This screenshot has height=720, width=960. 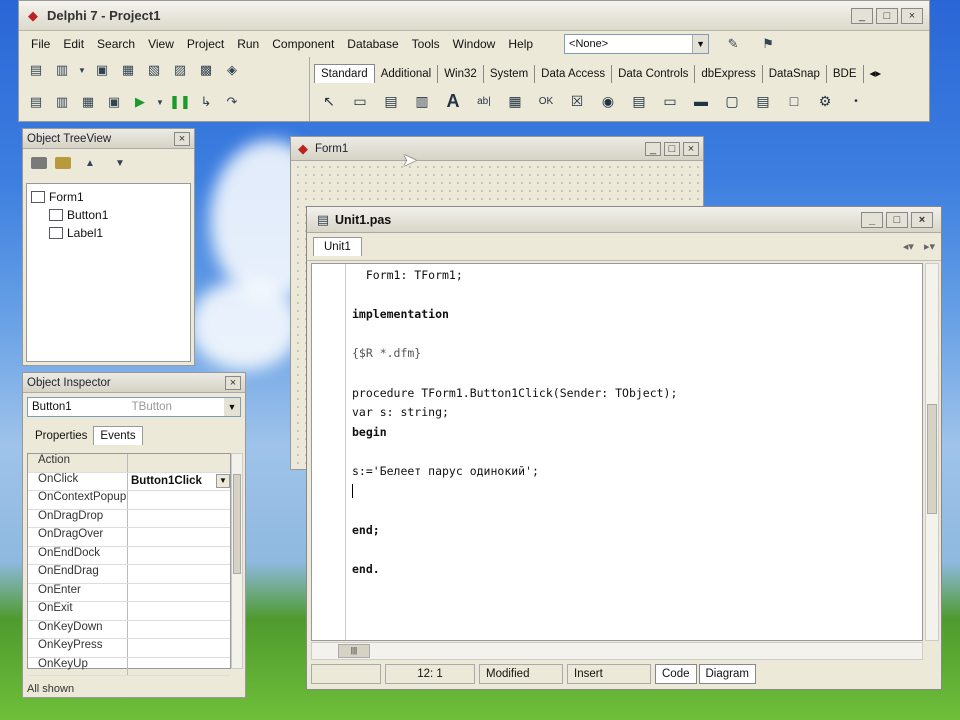 What do you see at coordinates (154, 70) in the screenshot?
I see `open-project-icon: ▧` at bounding box center [154, 70].